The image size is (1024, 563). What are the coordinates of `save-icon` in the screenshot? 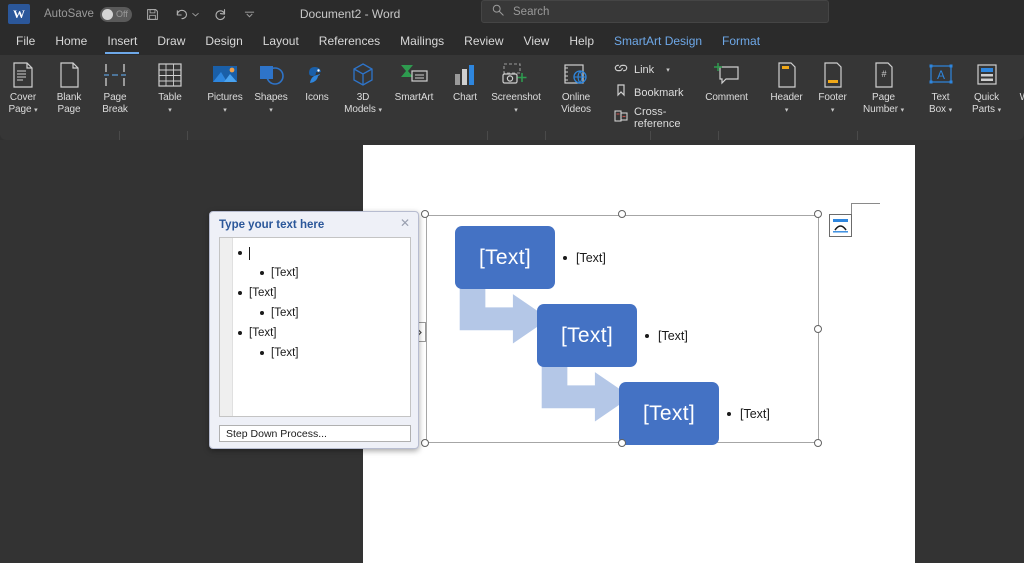 It's located at (153, 14).